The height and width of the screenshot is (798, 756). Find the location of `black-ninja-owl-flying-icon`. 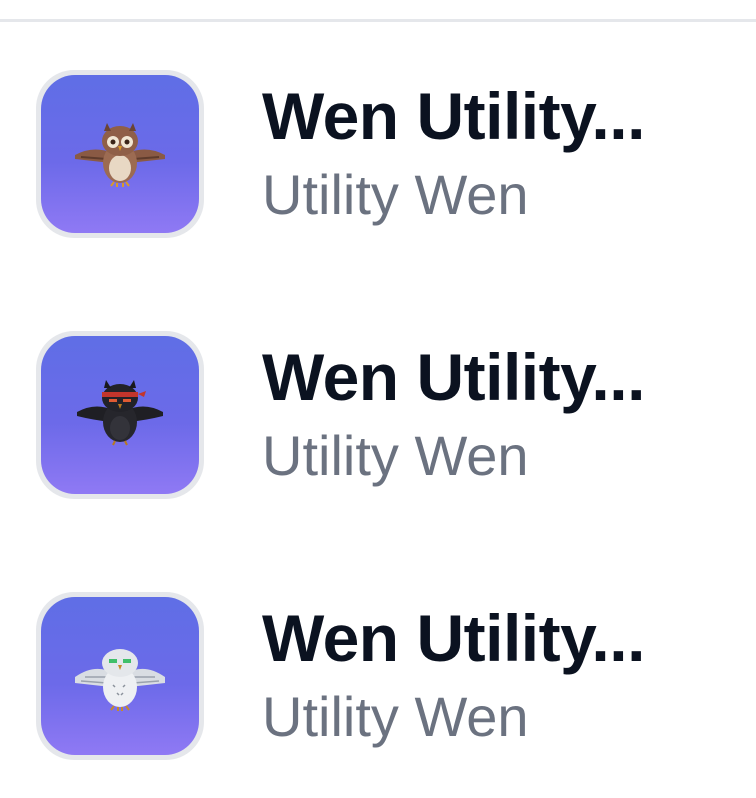

black-ninja-owl-flying-icon is located at coordinates (120, 413).